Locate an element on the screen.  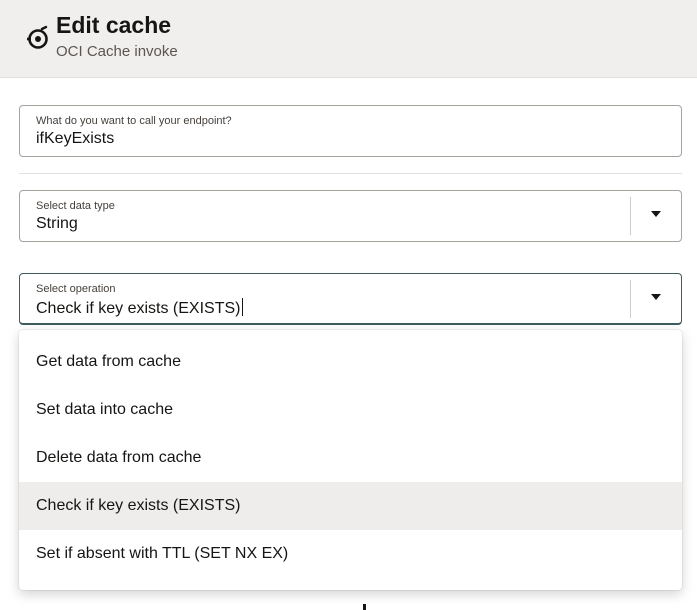
menu-item-get: Get data from cache is located at coordinates (350, 362).